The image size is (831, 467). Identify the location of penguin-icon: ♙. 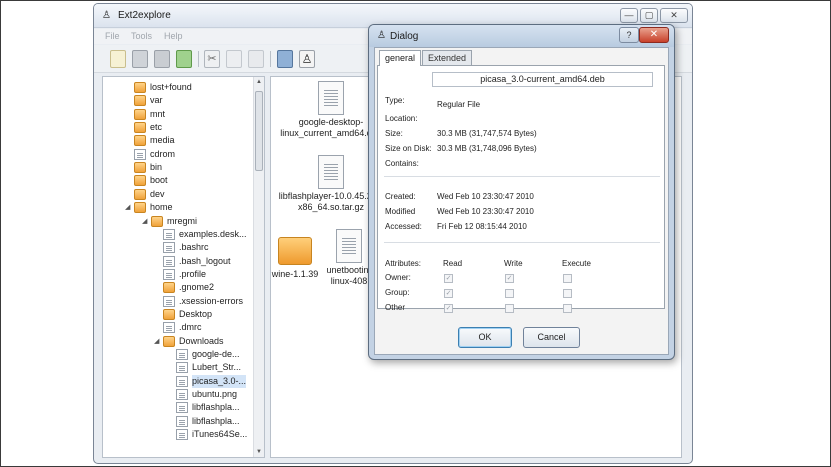
(381, 35).